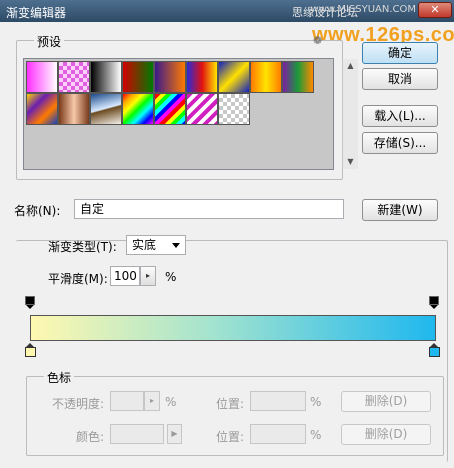  Describe the element at coordinates (30, 307) in the screenshot. I see `opacity-stop-left-pointer` at that location.